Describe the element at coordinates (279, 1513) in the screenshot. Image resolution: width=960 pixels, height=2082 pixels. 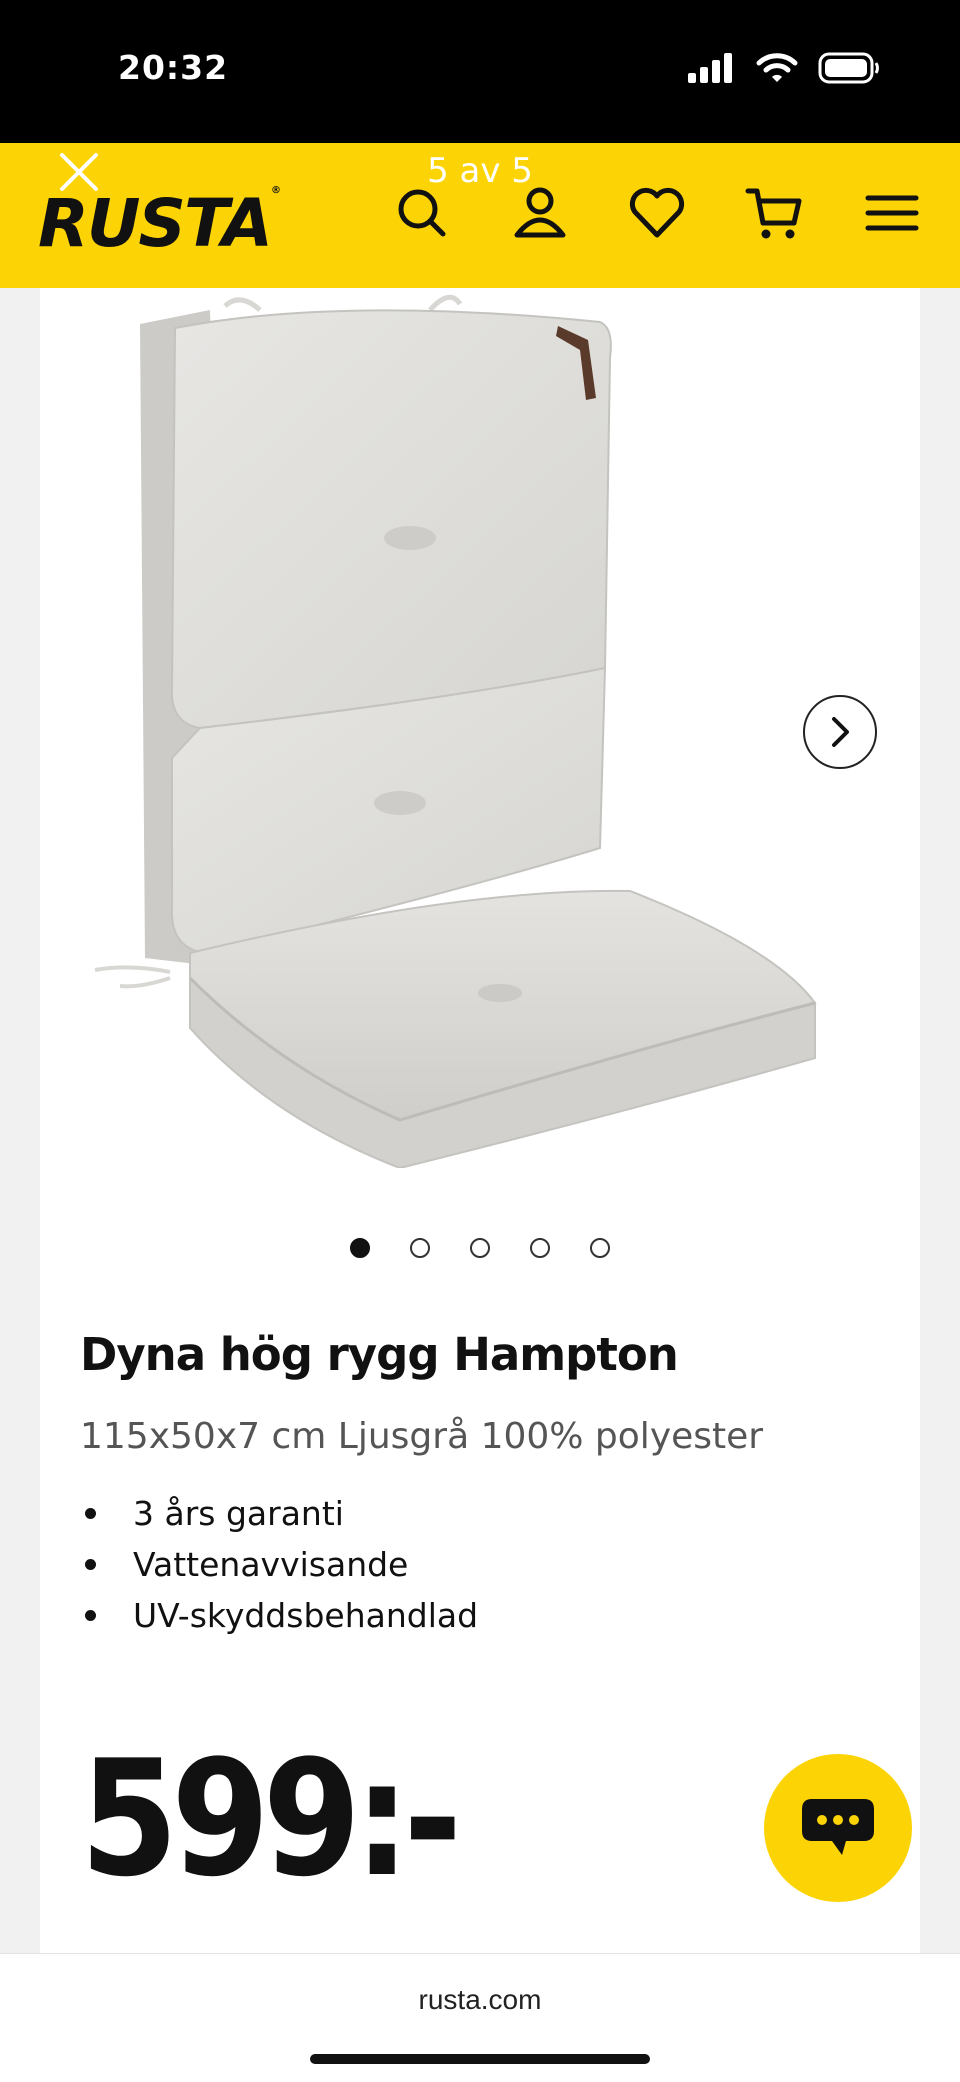
I see `feature-item: 3 års garanti` at that location.